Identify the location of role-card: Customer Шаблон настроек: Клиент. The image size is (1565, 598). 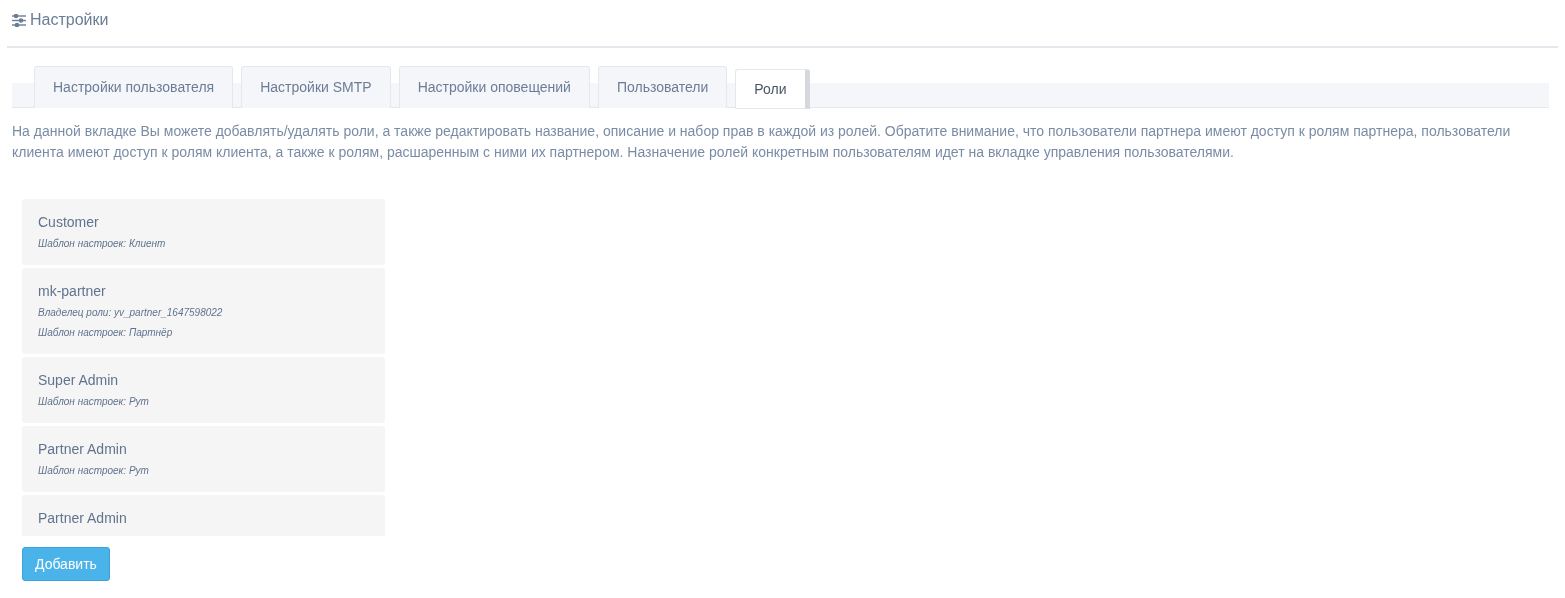
(203, 232).